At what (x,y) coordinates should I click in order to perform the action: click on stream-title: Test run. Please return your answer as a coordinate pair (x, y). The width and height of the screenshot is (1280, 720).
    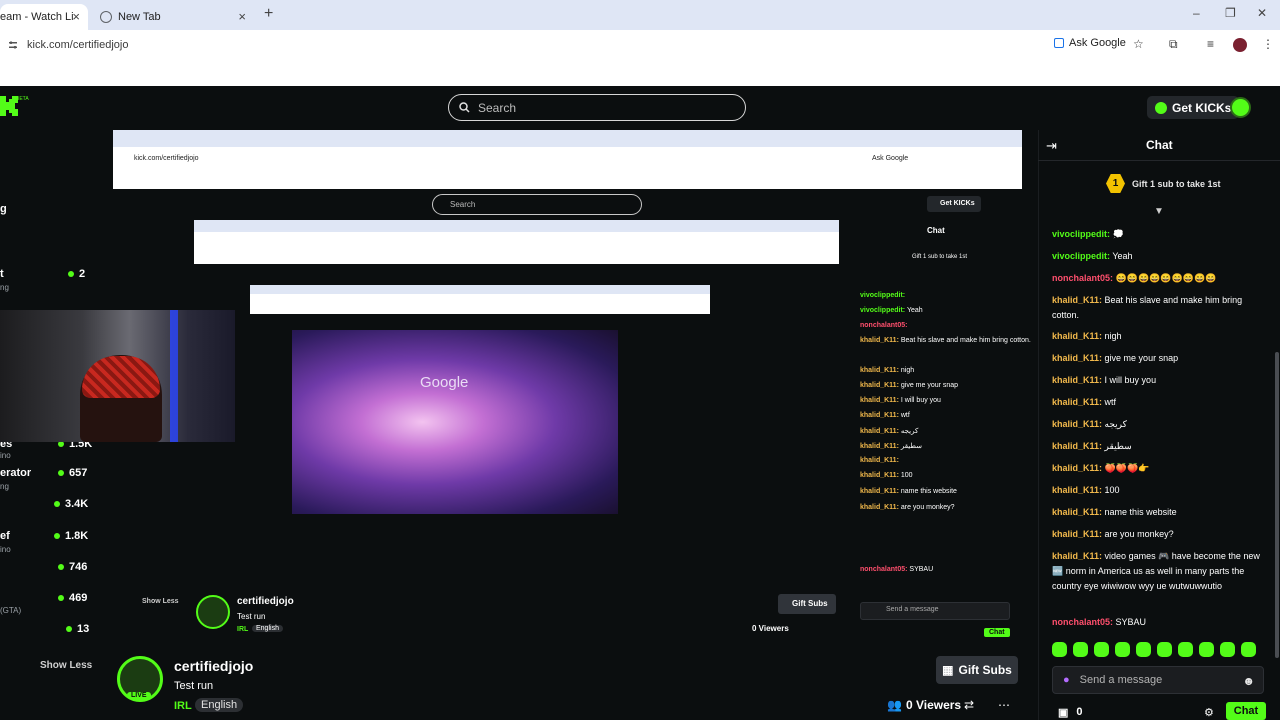
    Looking at the image, I should click on (194, 686).